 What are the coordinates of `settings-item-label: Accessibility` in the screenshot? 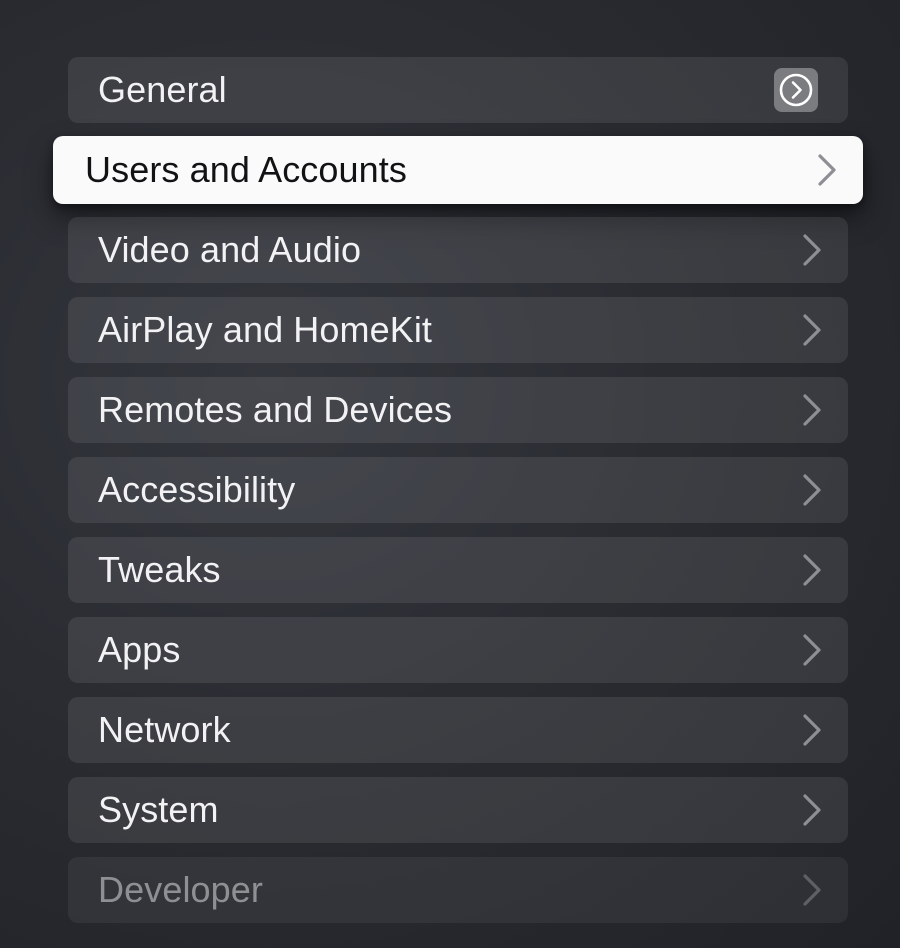 It's located at (197, 489).